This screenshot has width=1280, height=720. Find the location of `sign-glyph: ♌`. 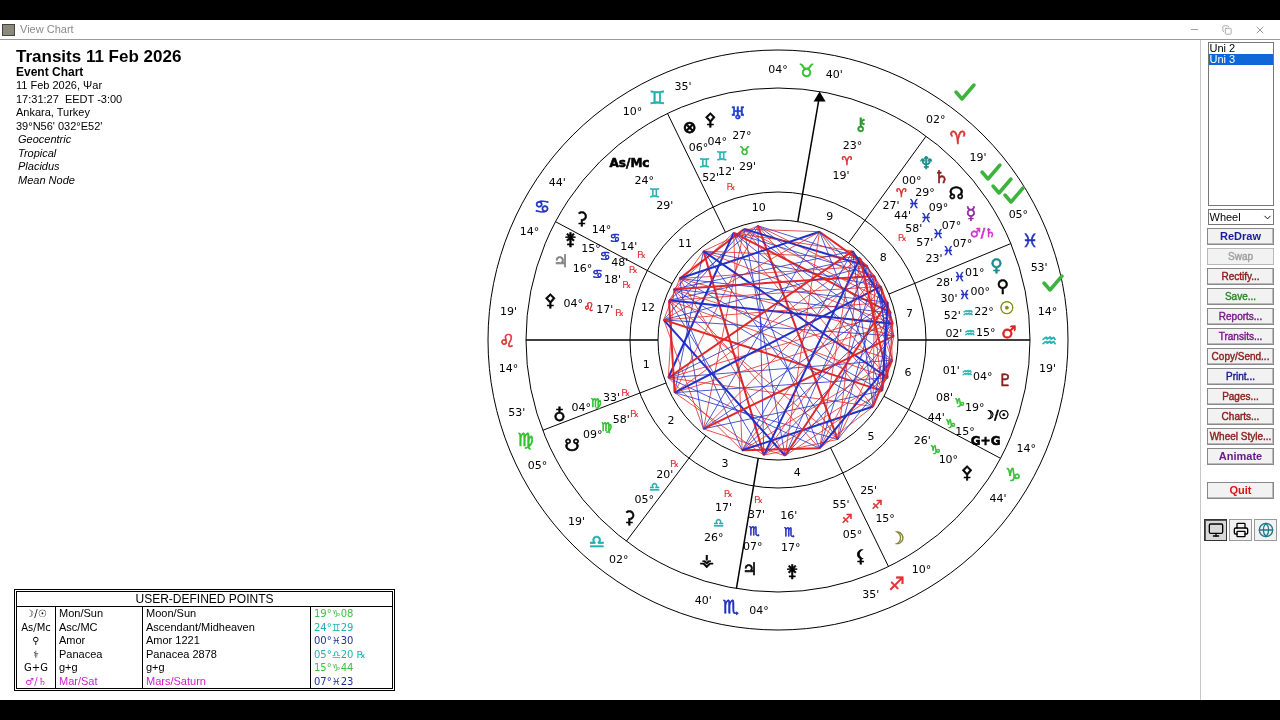

sign-glyph: ♌ is located at coordinates (589, 306).